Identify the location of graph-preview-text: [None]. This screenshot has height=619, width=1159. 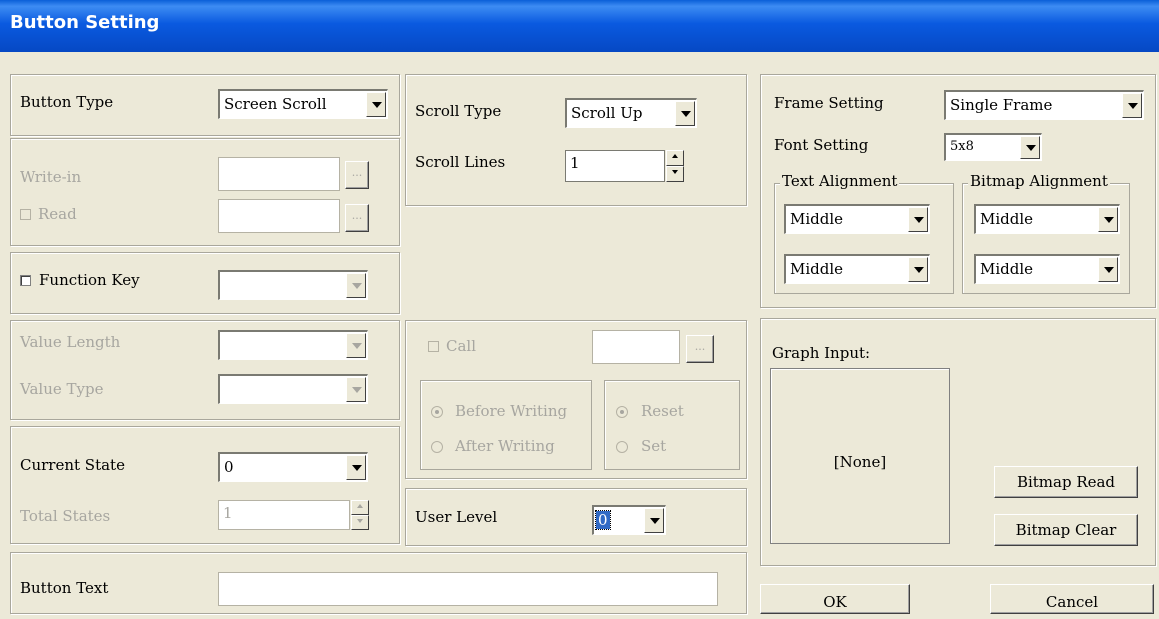
(860, 462).